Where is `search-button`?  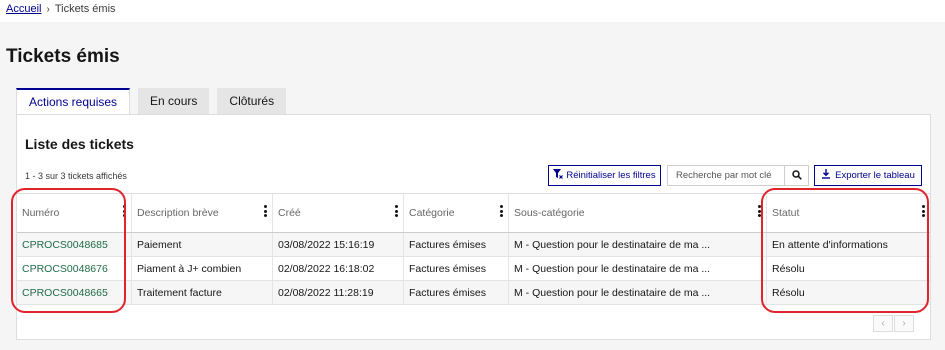 search-button is located at coordinates (797, 175).